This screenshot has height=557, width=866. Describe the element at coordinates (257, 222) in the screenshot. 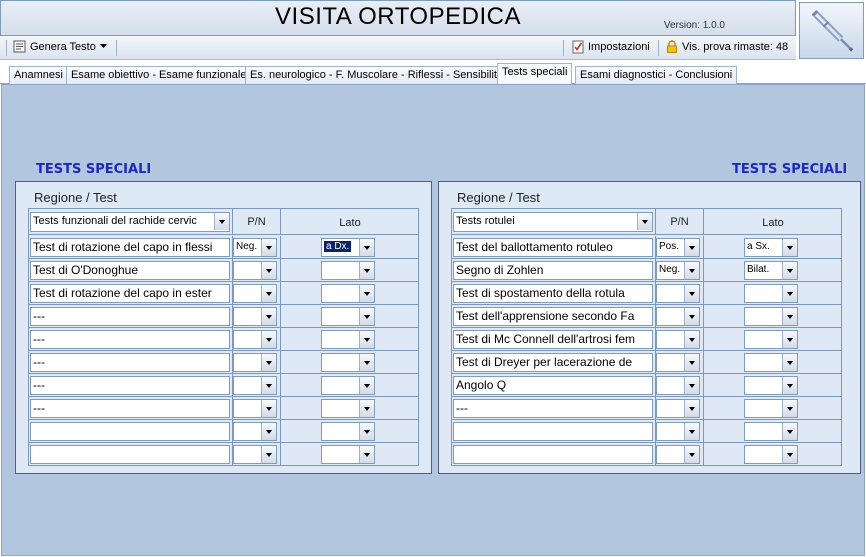

I see `left-pn-header: P/N` at that location.